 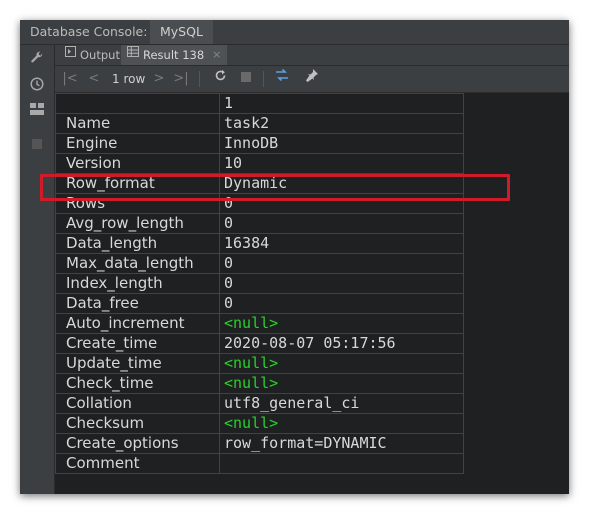 I want to click on tab-mysql: MySQL, so click(x=181, y=32).